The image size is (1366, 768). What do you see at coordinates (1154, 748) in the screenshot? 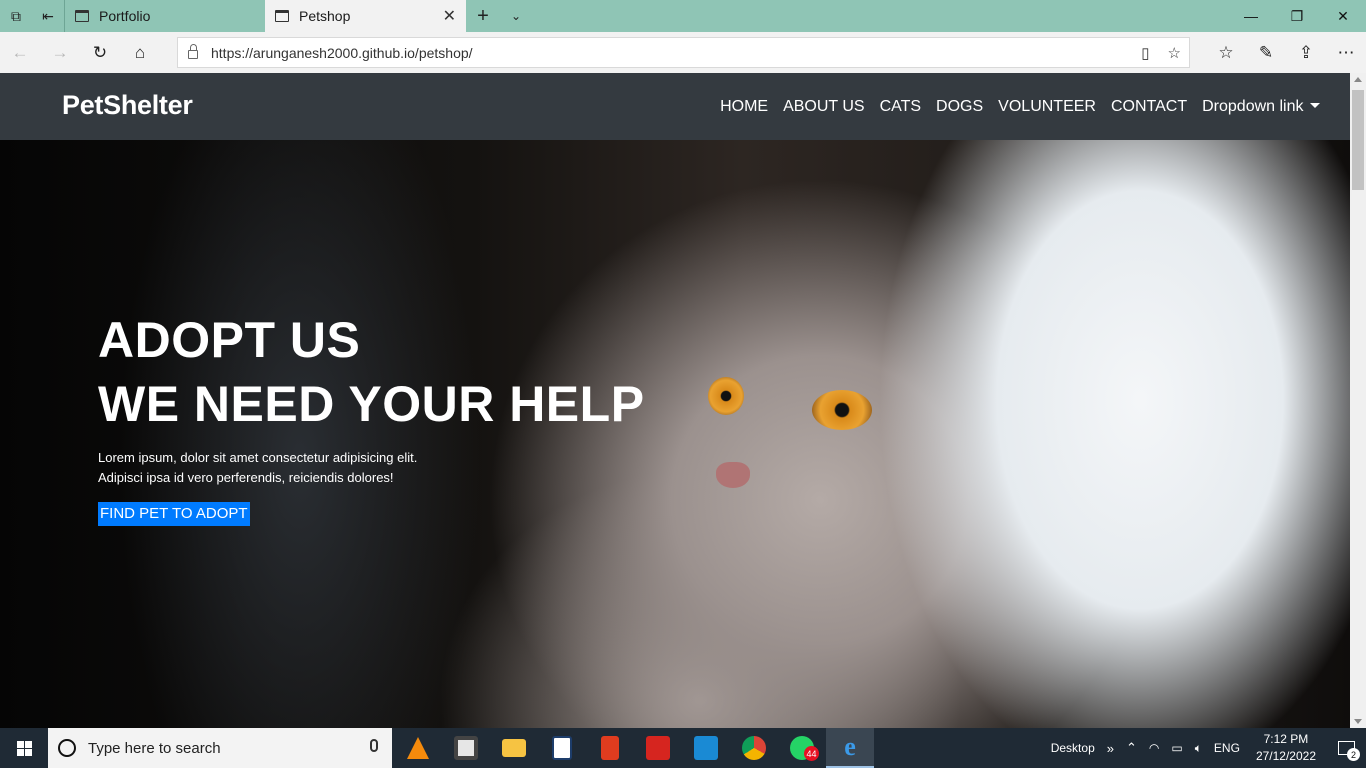
I see `wifi-icon: ◠` at bounding box center [1154, 748].